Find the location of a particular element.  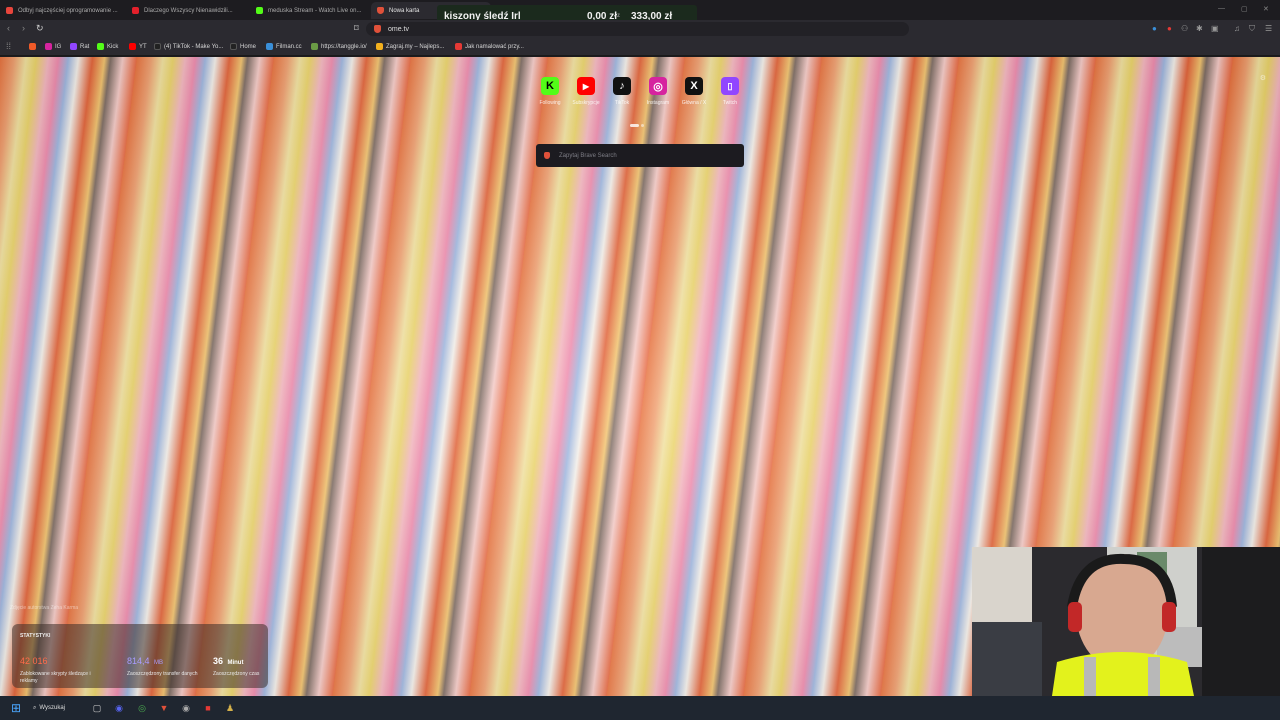

brave-icon: ▼ is located at coordinates (164, 708).